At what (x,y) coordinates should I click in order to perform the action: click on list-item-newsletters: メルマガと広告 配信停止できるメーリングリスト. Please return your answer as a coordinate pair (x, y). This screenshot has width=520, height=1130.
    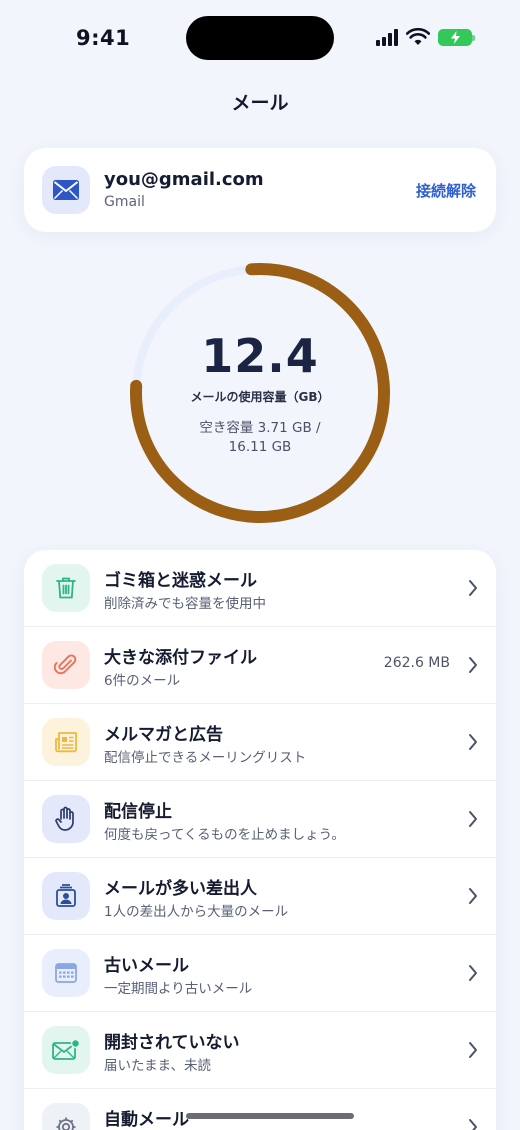
    Looking at the image, I should click on (260, 742).